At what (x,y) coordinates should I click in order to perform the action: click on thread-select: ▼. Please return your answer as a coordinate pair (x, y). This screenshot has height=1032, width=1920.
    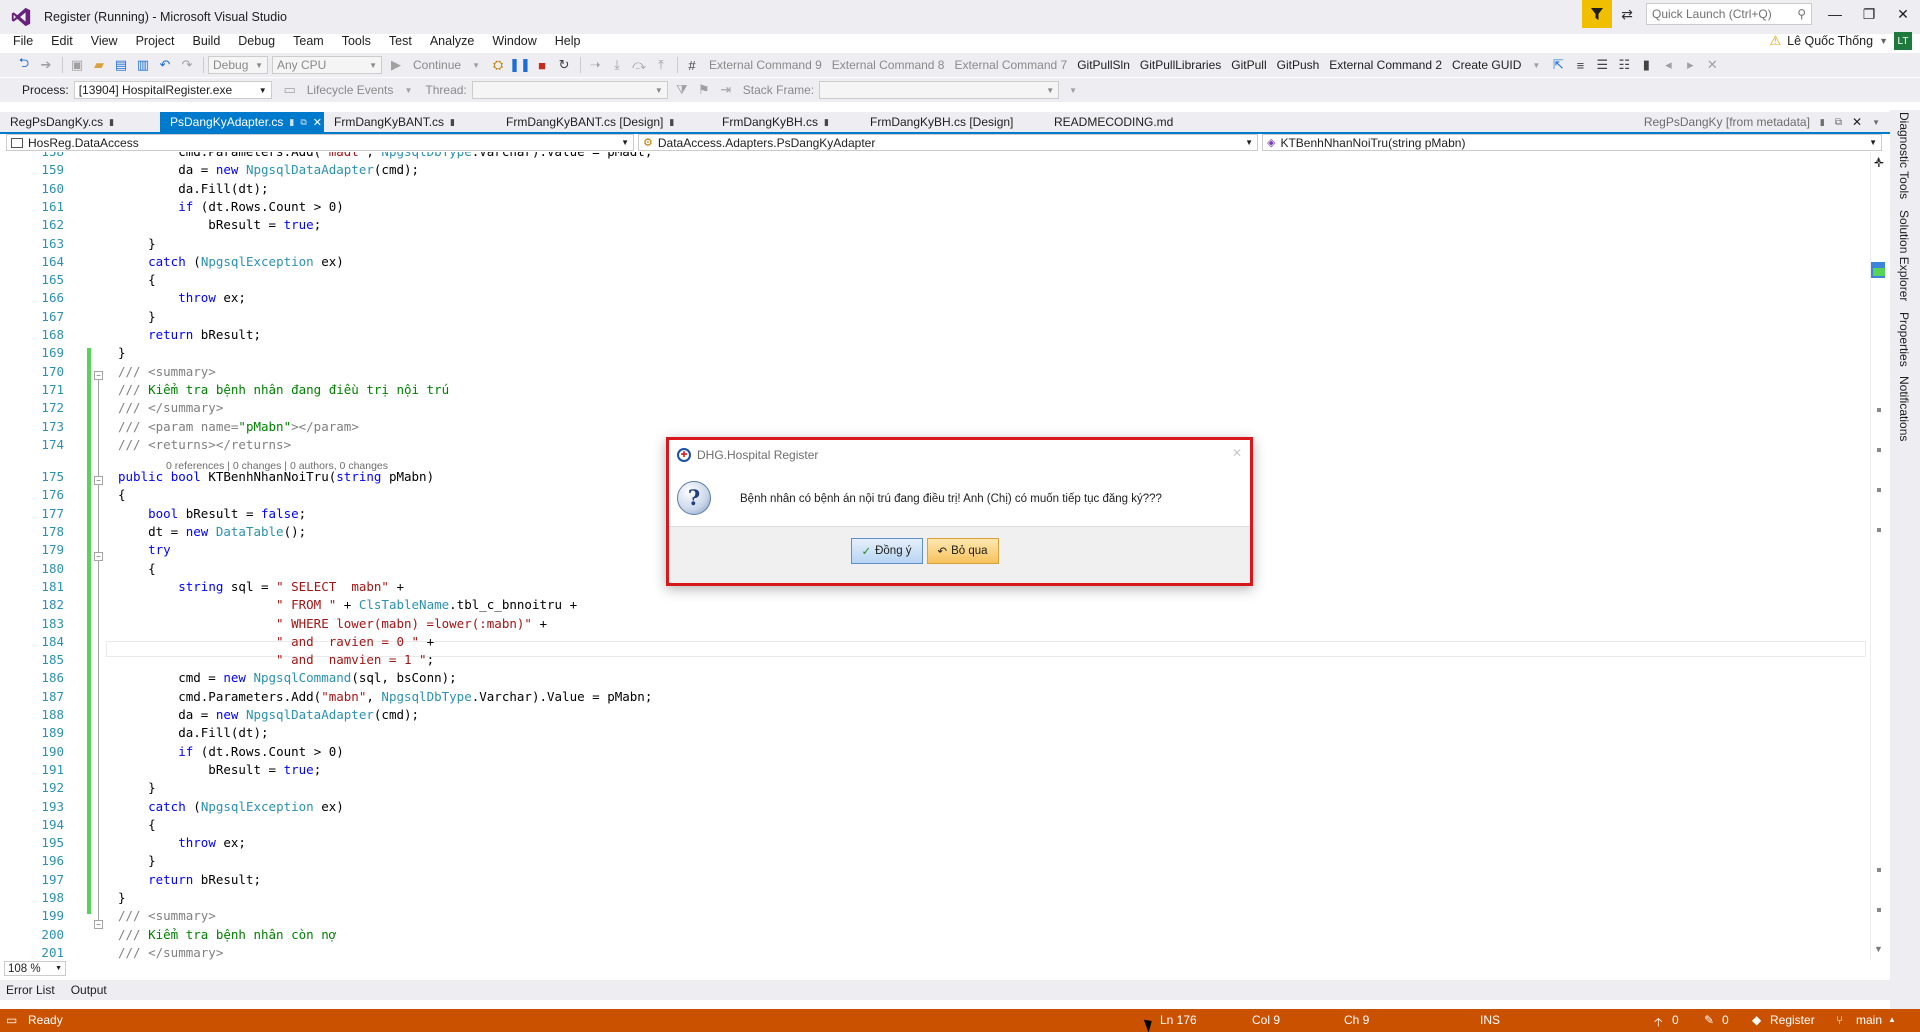
    Looking at the image, I should click on (569, 90).